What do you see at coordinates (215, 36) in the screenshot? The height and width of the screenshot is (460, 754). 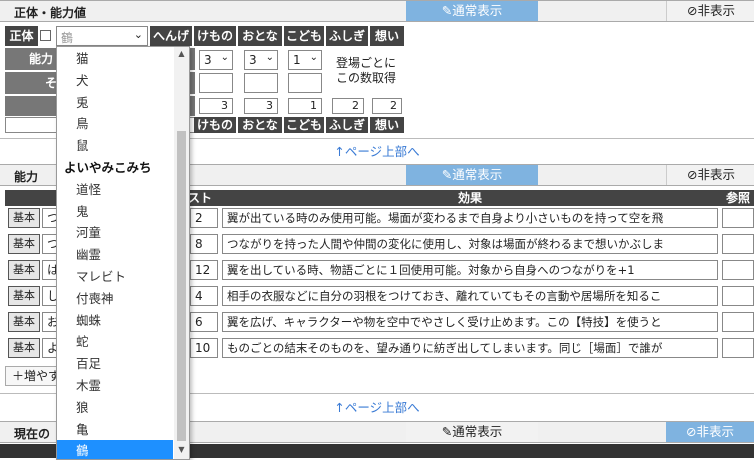 I see `col-header-kemono: けもの` at bounding box center [215, 36].